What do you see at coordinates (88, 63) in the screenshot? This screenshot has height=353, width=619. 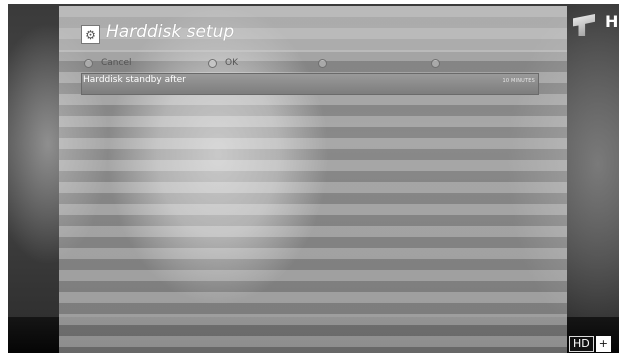 I see `red-key-icon` at bounding box center [88, 63].